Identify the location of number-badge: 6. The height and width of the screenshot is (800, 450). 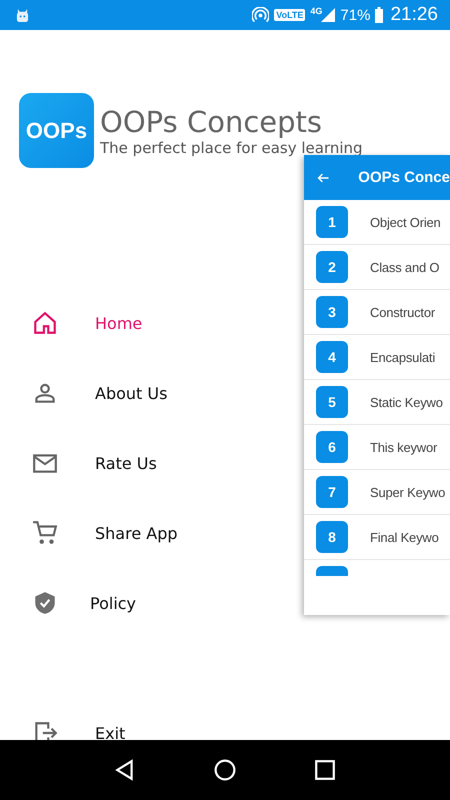
(332, 447).